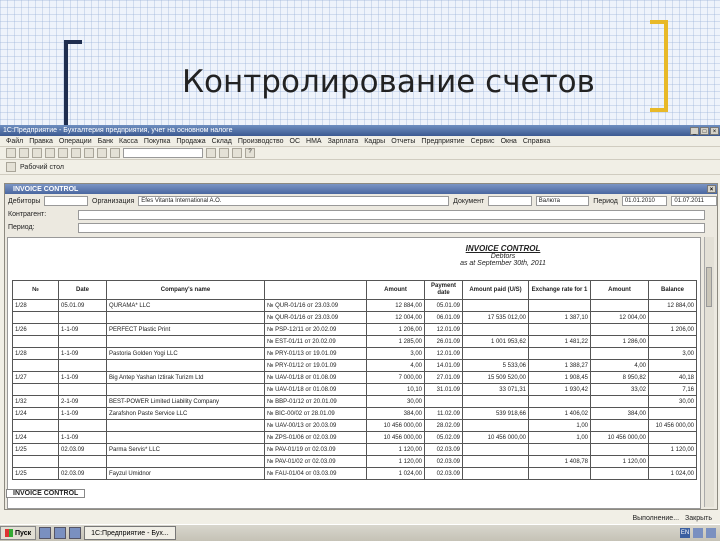  Describe the element at coordinates (644, 201) in the screenshot. I see `period-from-field: 01.01.2010` at that location.